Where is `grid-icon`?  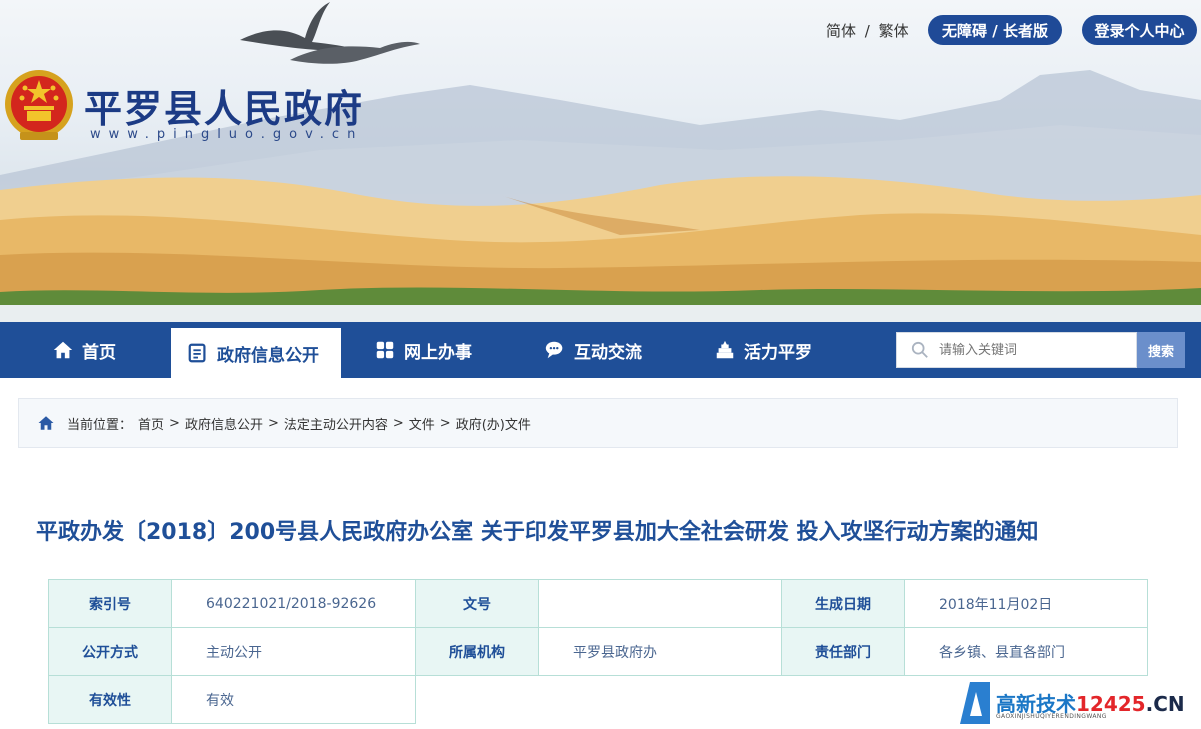
grid-icon is located at coordinates (385, 350).